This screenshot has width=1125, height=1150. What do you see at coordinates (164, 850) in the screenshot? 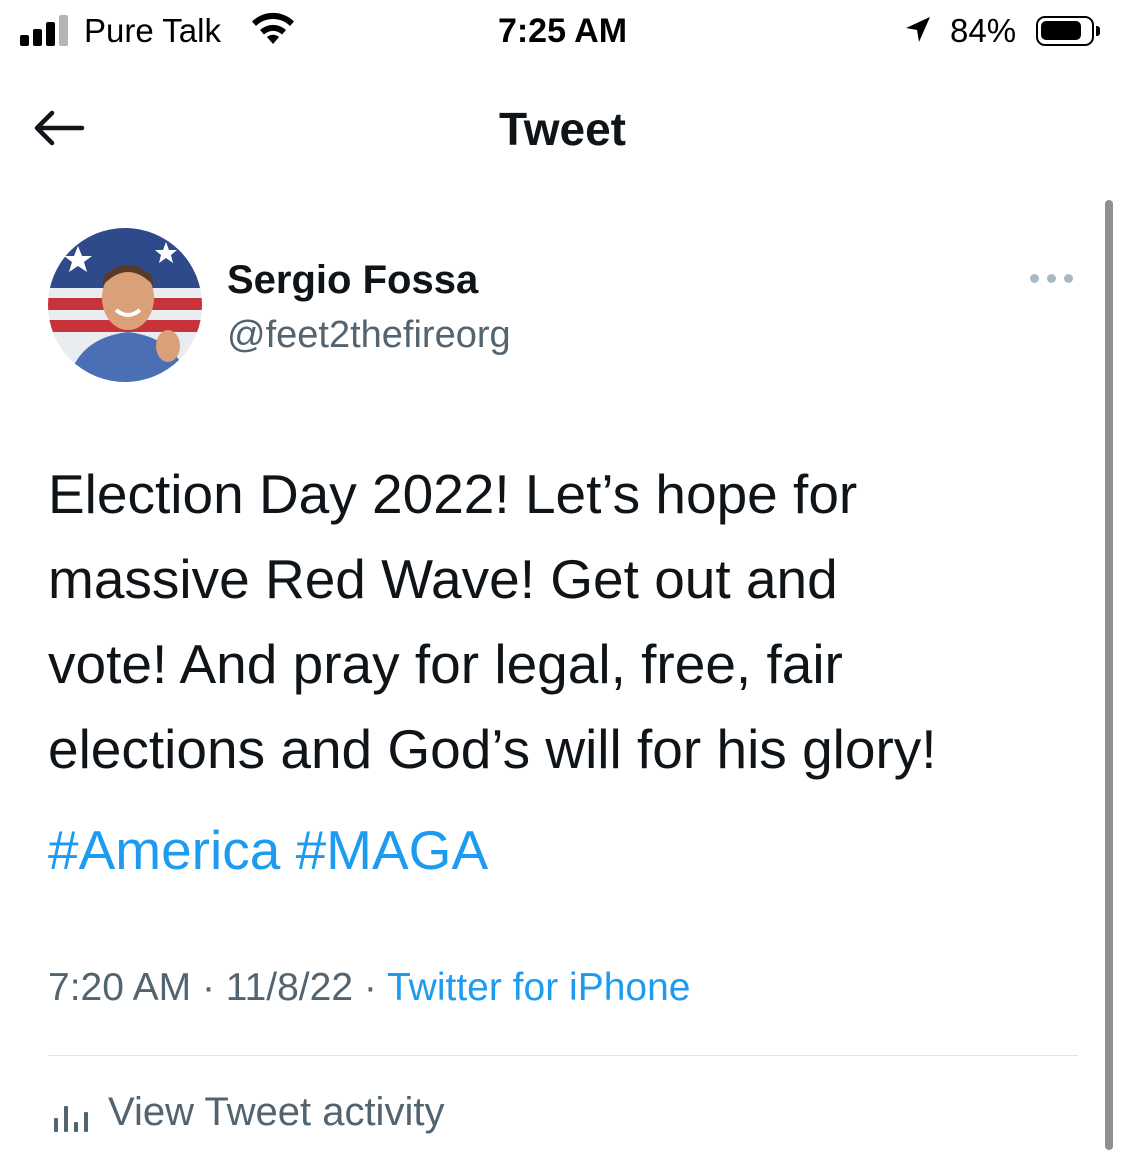
I see `hashtag-link-america: #America` at bounding box center [164, 850].